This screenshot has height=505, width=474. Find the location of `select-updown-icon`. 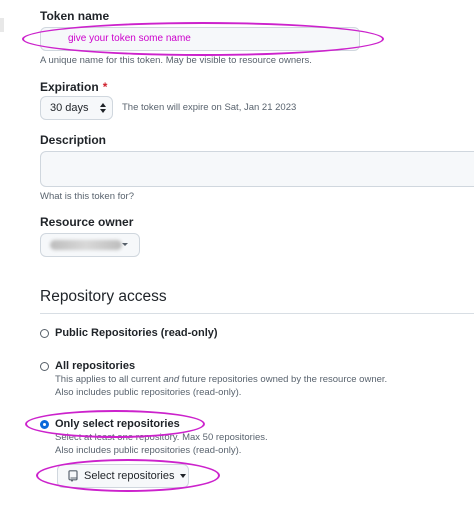

select-updown-icon is located at coordinates (103, 108).